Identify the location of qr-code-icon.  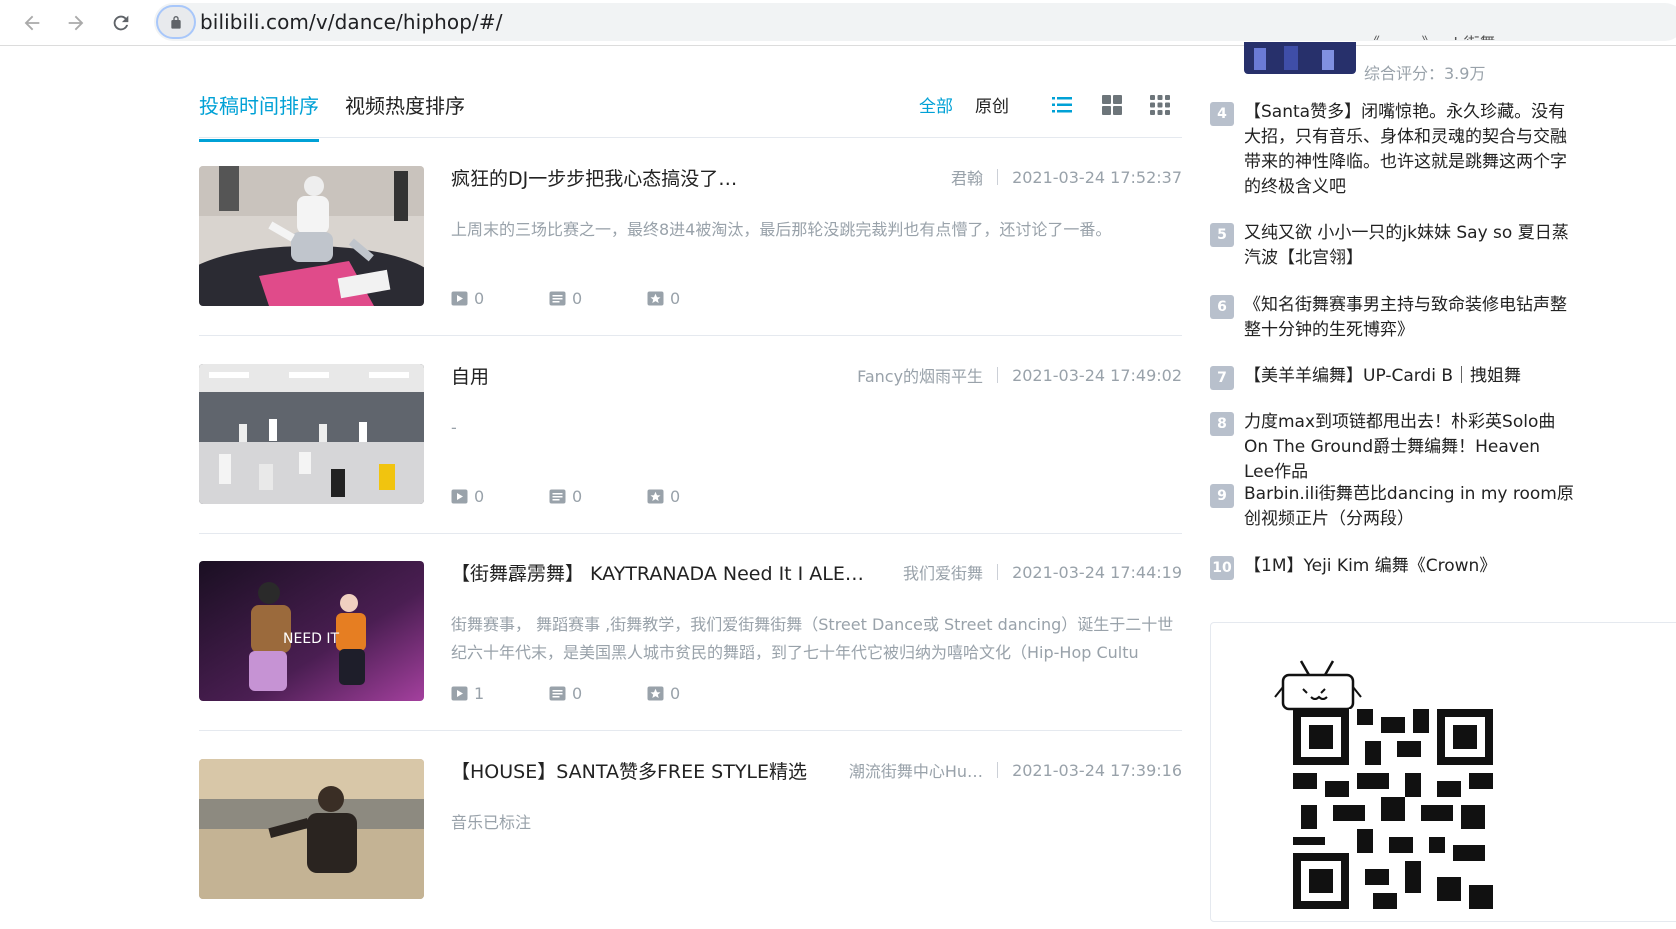
(1393, 809).